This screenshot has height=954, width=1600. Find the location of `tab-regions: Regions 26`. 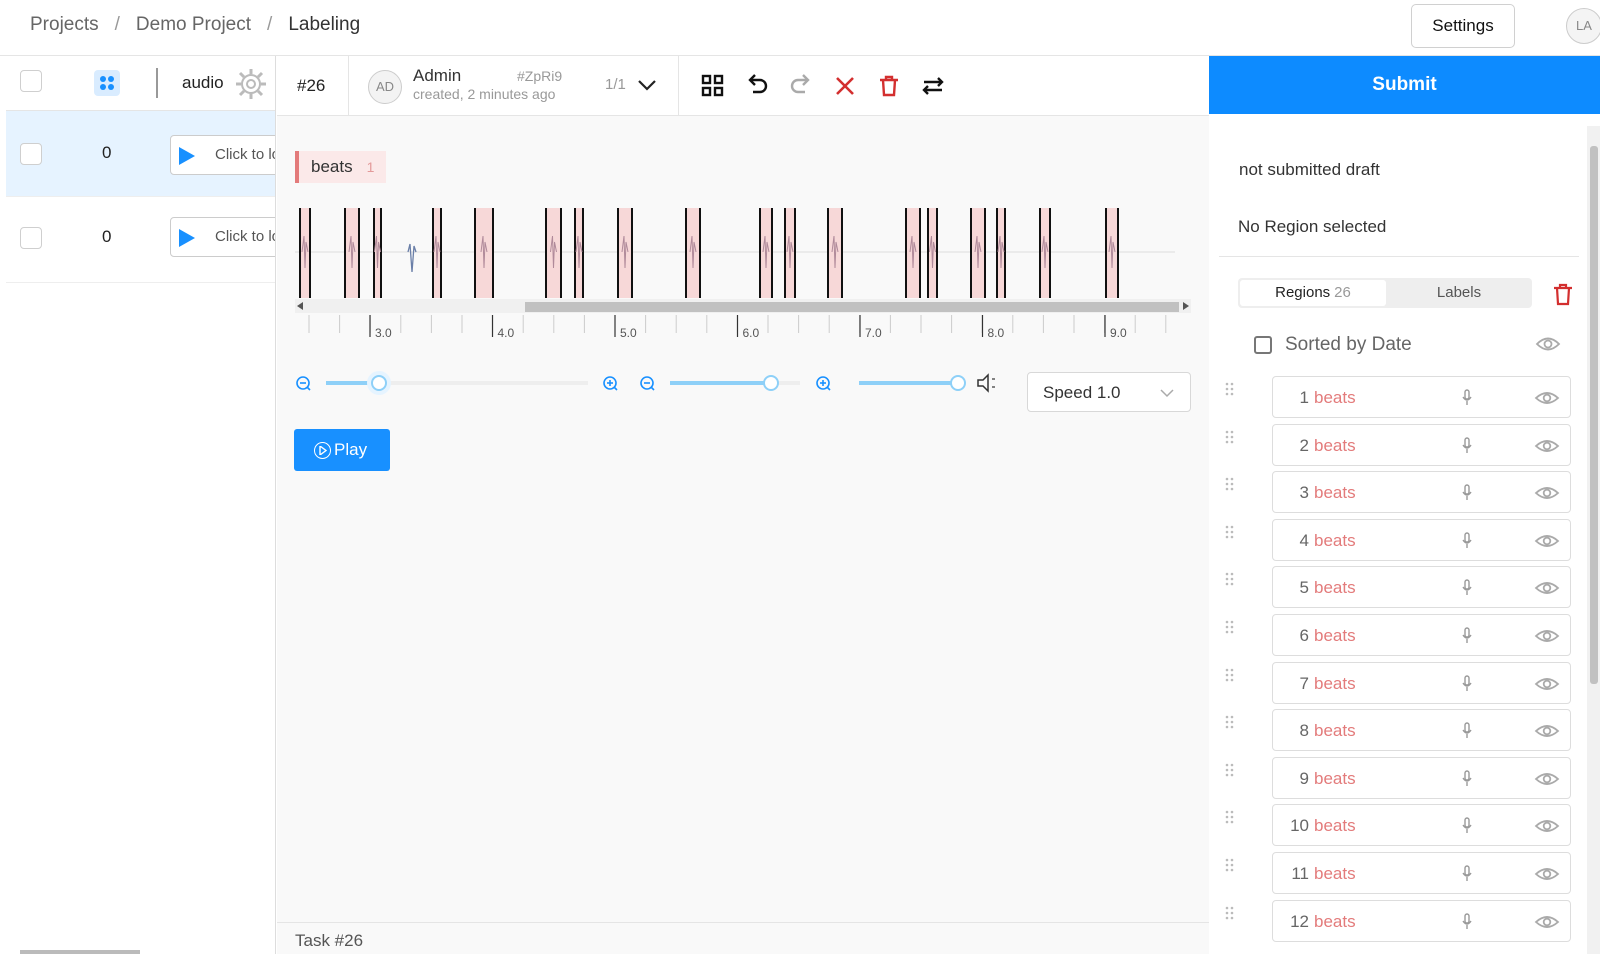

tab-regions: Regions 26 is located at coordinates (1313, 293).